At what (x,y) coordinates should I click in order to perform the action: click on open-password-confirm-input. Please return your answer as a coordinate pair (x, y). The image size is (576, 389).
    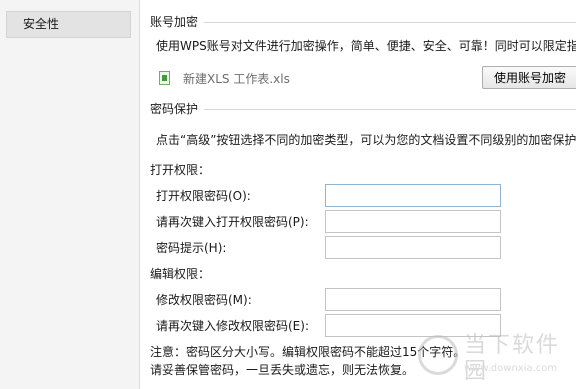
    Looking at the image, I should click on (413, 221).